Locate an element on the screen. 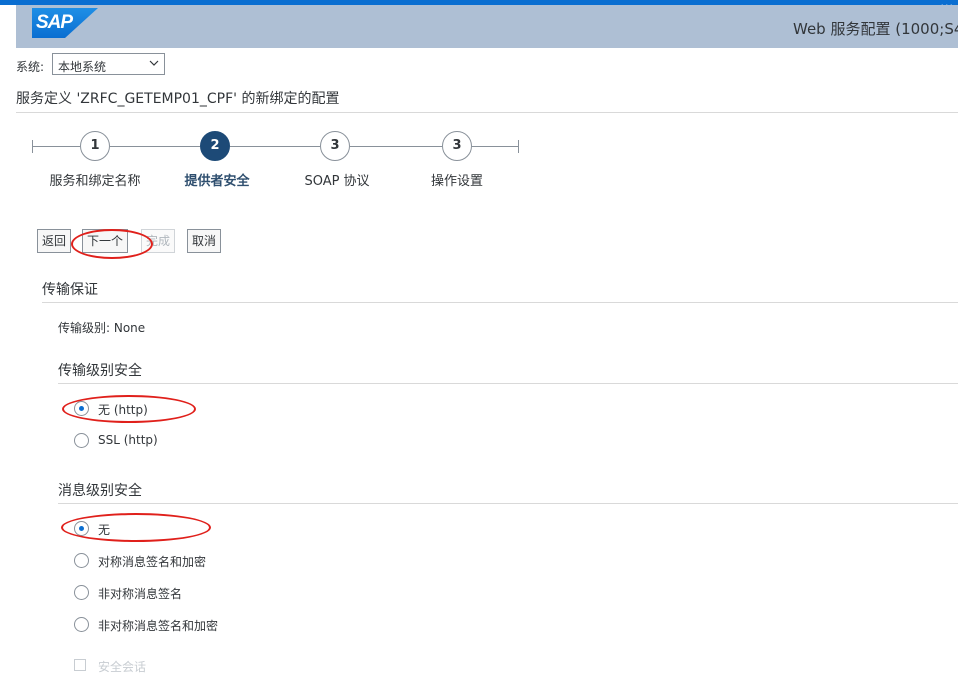 Image resolution: width=958 pixels, height=675 pixels. finish-button: 完成 is located at coordinates (158, 241).